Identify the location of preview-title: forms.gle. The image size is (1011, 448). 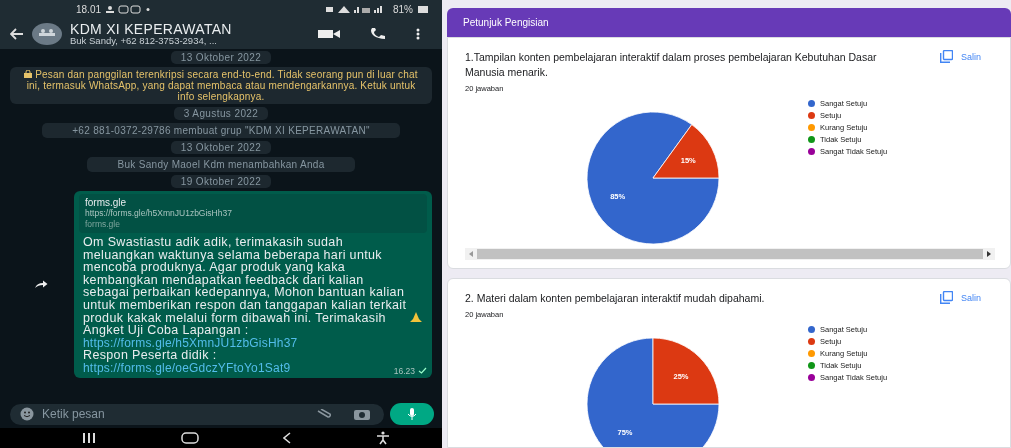
(106, 202).